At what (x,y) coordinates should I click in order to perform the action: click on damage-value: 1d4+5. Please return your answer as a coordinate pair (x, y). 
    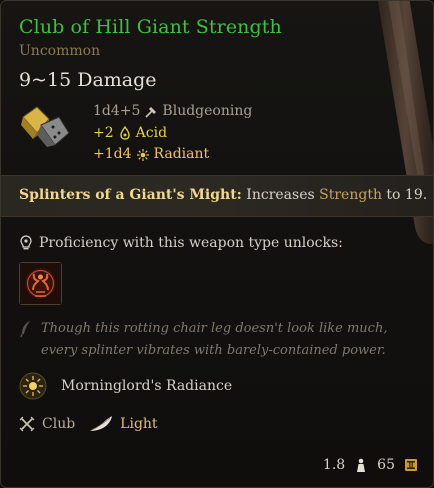
    Looking at the image, I should click on (117, 111).